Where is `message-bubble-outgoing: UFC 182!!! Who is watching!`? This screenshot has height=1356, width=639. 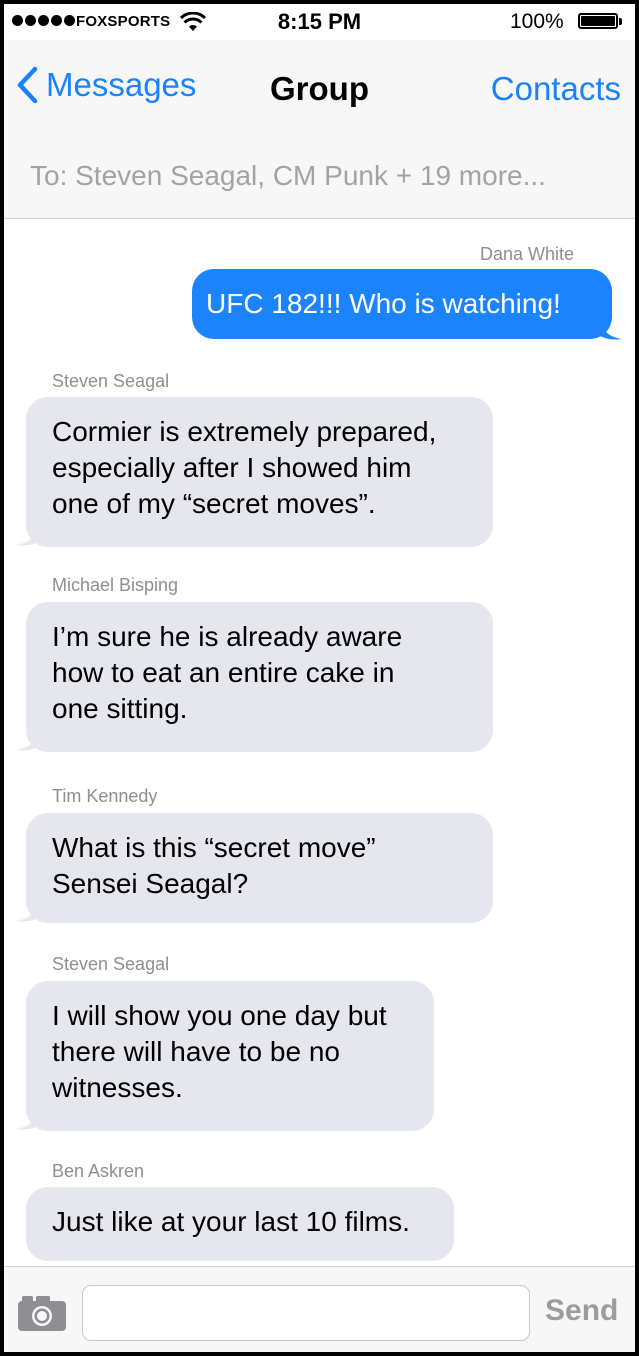 message-bubble-outgoing: UFC 182!!! Who is watching! is located at coordinates (402, 304).